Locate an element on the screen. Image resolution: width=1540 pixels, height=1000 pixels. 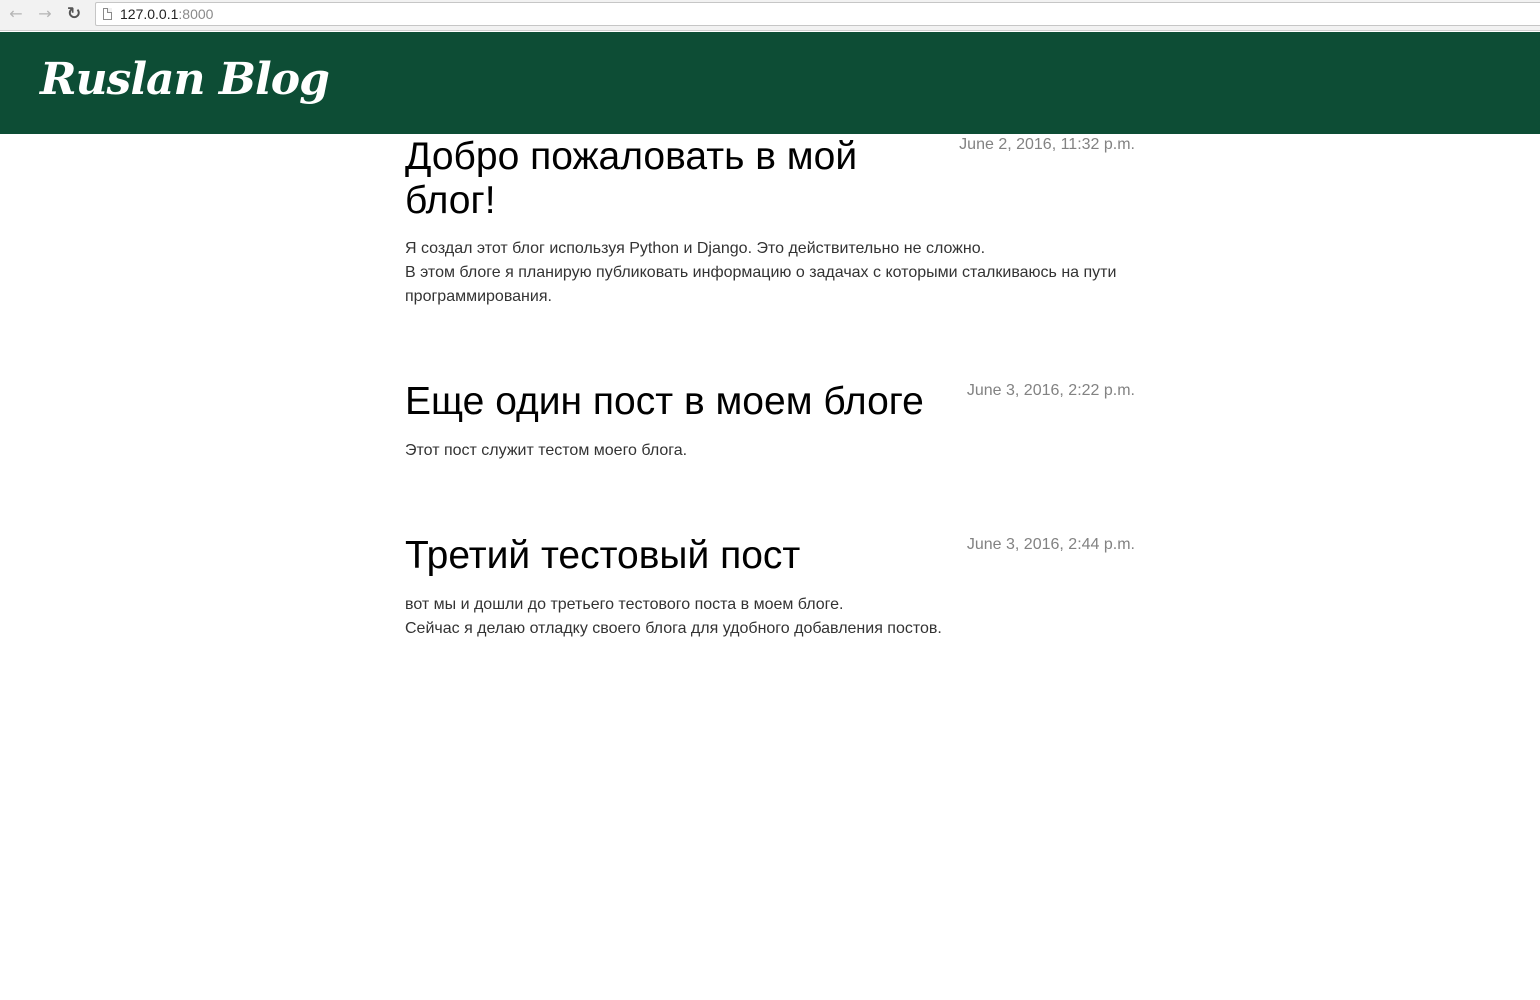
address-bar: 127.0.0.1:8000 is located at coordinates (817, 14).